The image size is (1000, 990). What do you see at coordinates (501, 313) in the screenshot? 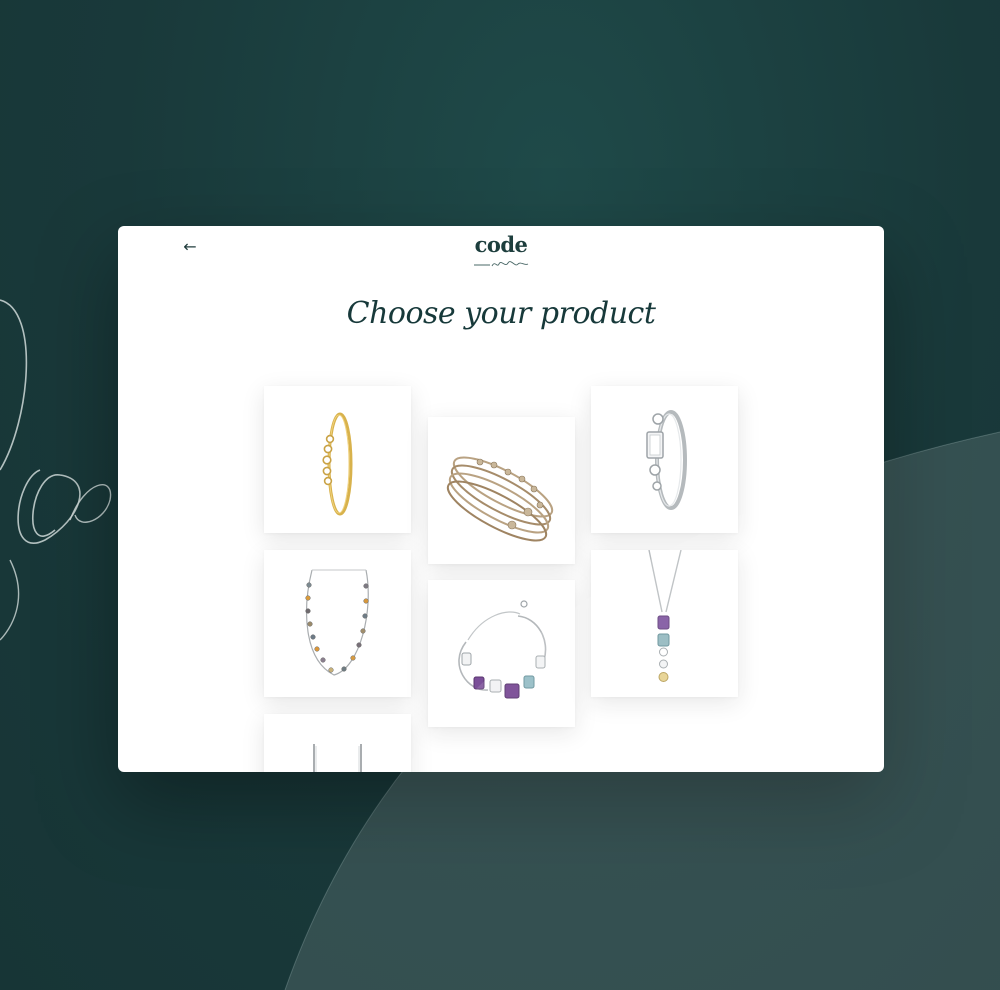
I see `page-title: Choose your product` at bounding box center [501, 313].